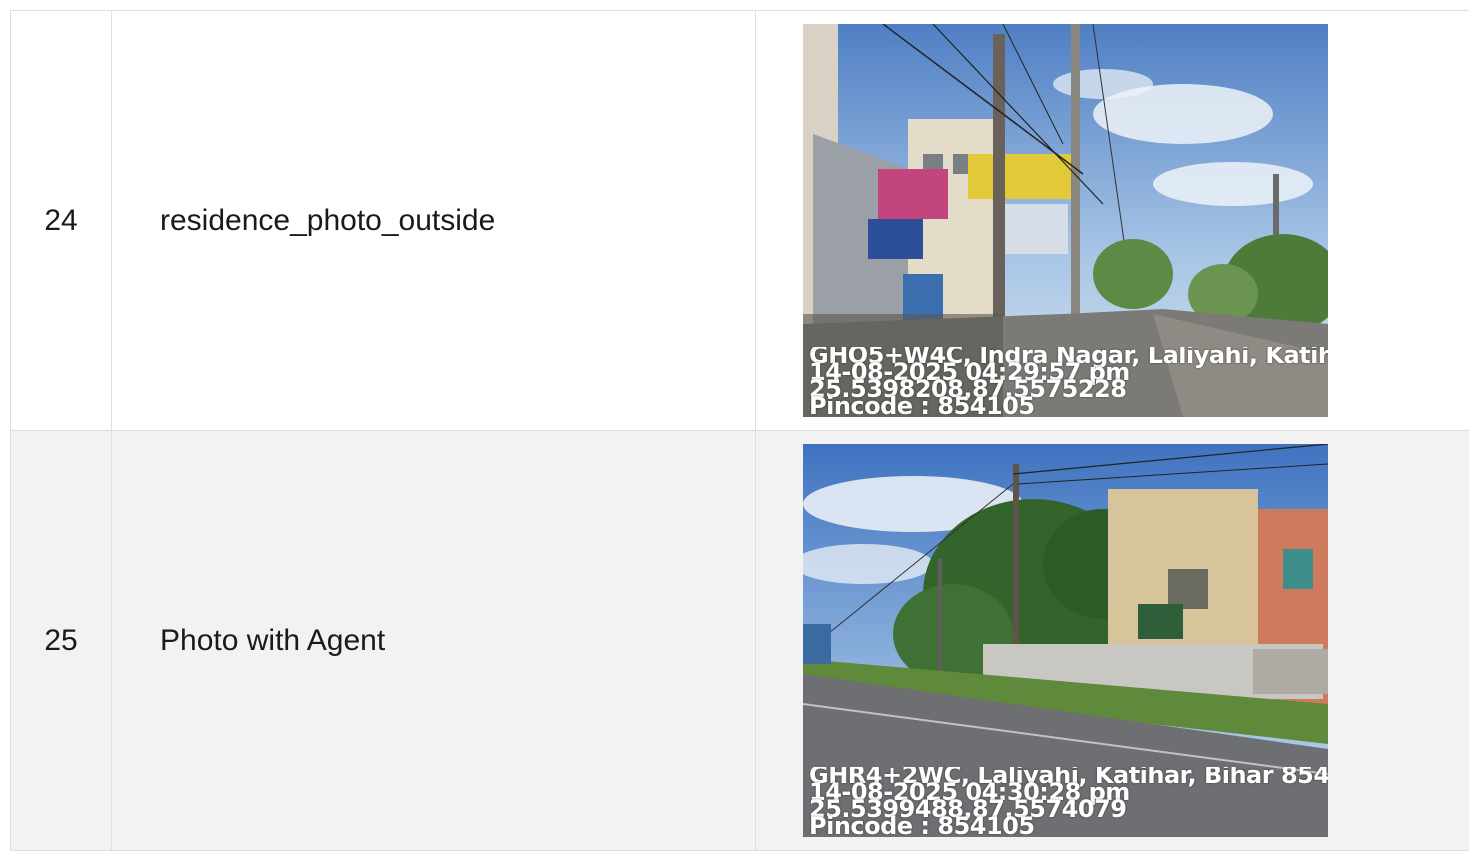 Image resolution: width=1469 pixels, height=851 pixels. I want to click on row-number: 24, so click(61, 221).